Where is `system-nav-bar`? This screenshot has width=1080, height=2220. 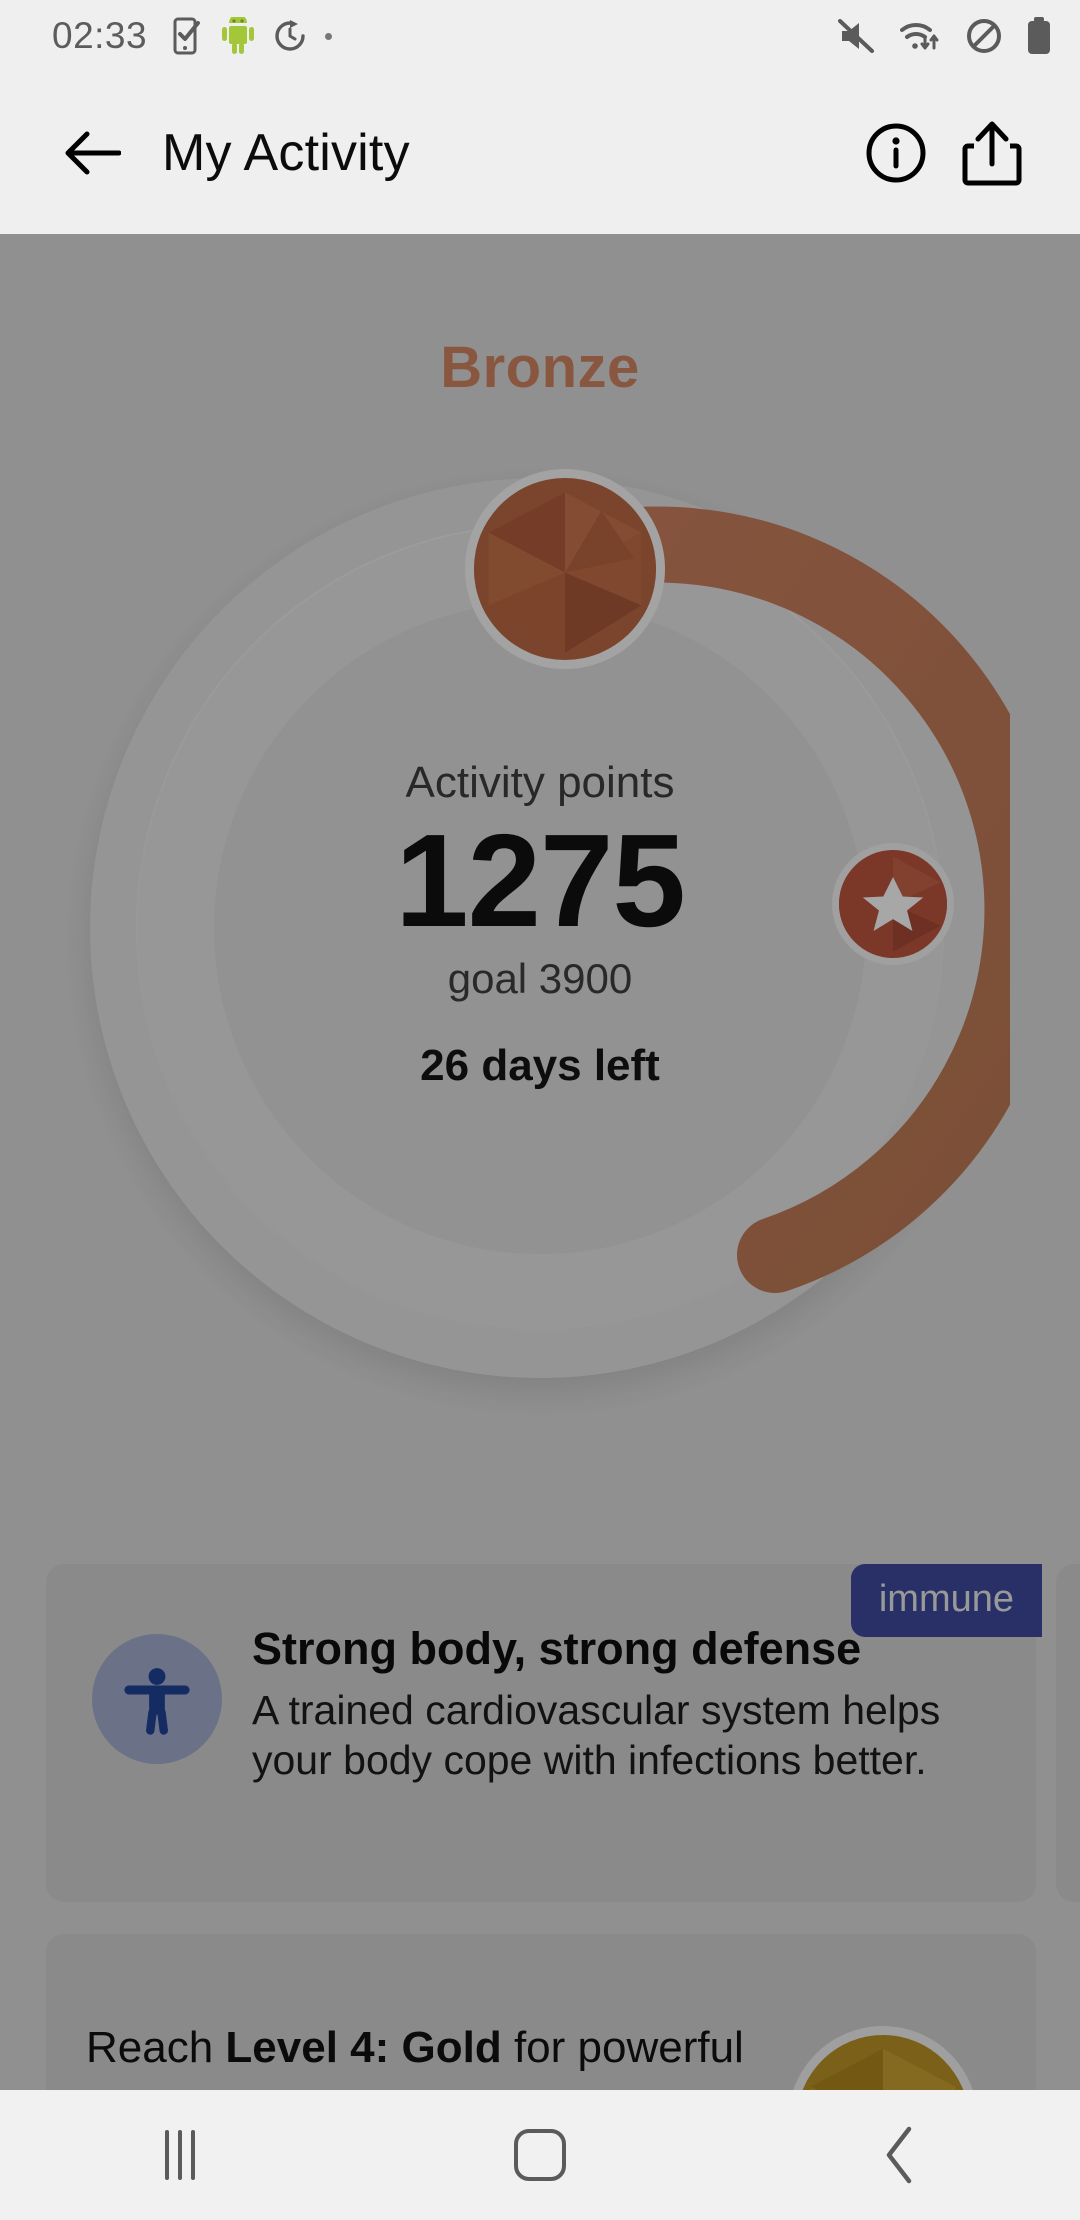
system-nav-bar is located at coordinates (540, 2155).